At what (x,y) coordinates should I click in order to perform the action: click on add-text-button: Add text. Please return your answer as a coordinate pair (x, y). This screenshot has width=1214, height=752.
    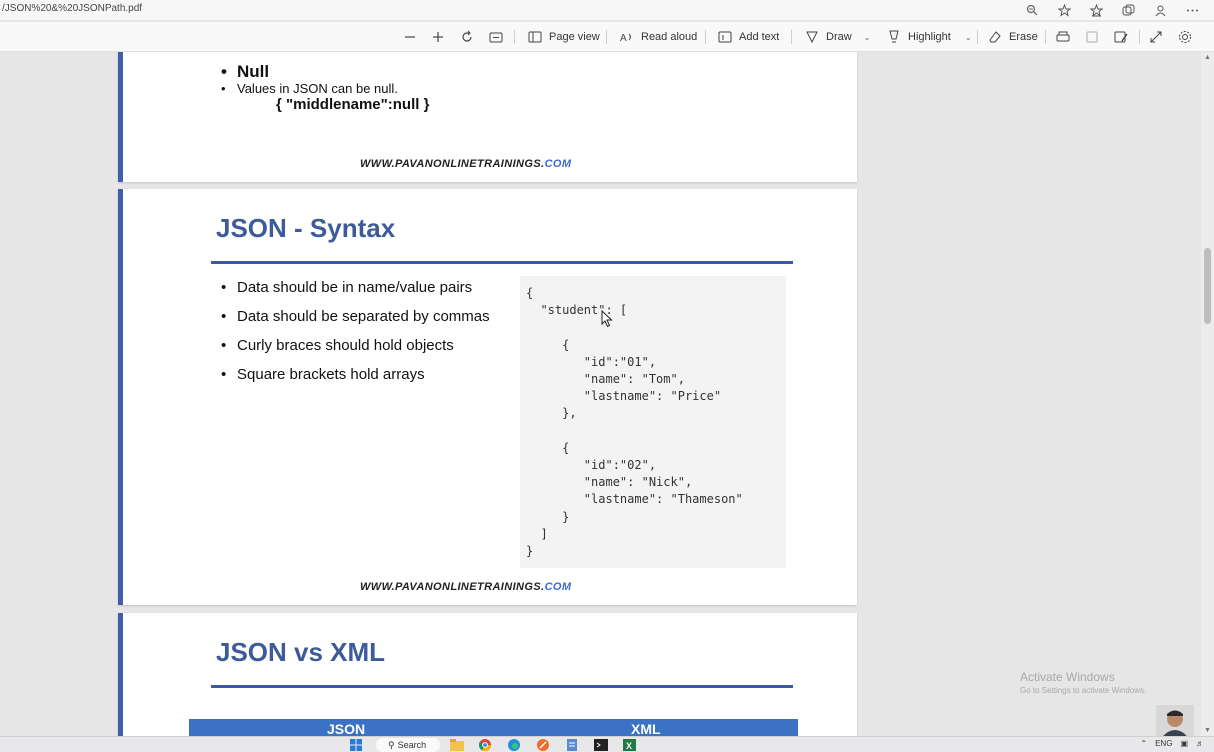
    Looking at the image, I should click on (748, 37).